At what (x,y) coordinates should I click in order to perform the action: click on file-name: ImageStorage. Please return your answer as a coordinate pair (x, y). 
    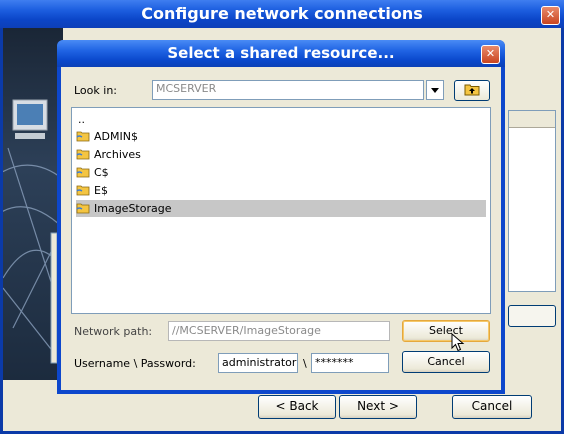
    Looking at the image, I should click on (133, 208).